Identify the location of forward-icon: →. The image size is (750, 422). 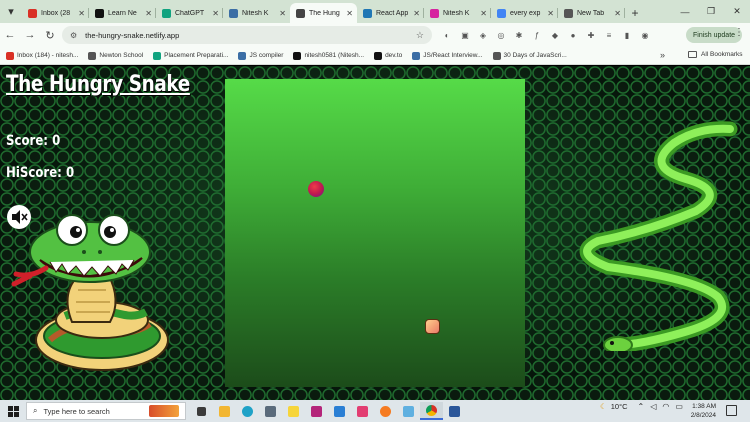
(30, 35).